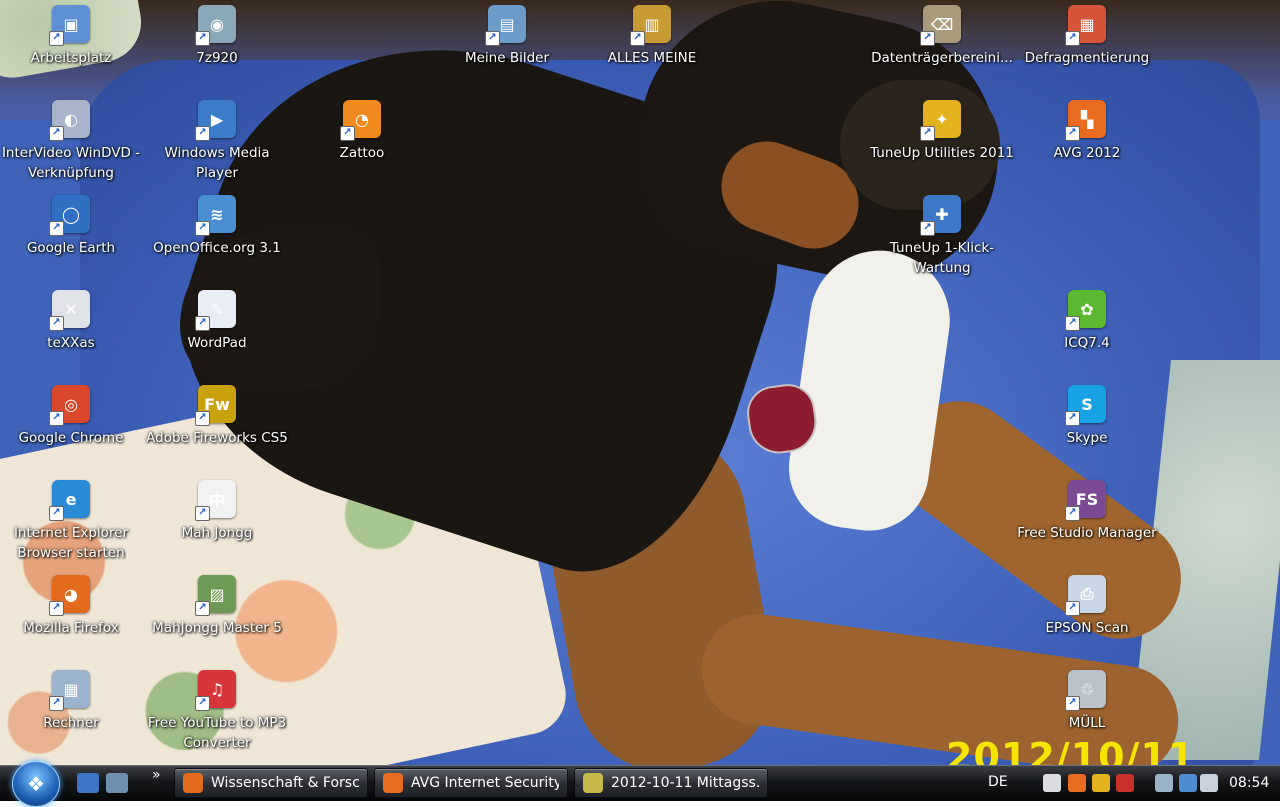  Describe the element at coordinates (72, 141) in the screenshot. I see `desktop-icon-dvd-player: ◐ ↗ InterVideo WinDVD - Verknüpfung` at that location.